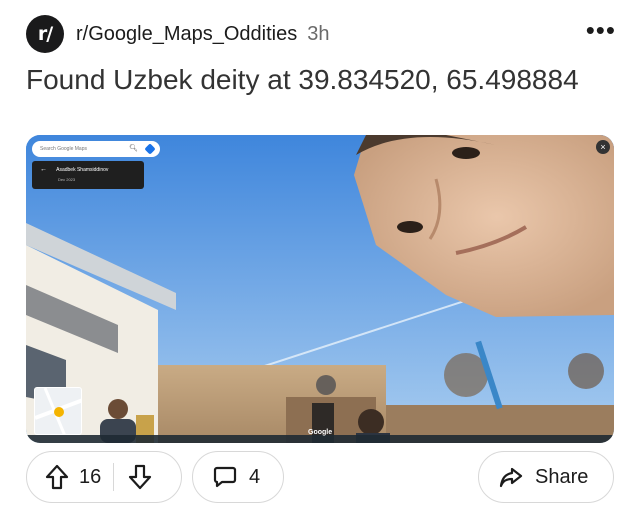 Image resolution: width=640 pixels, height=508 pixels. I want to click on more-options-button: •••, so click(601, 34).